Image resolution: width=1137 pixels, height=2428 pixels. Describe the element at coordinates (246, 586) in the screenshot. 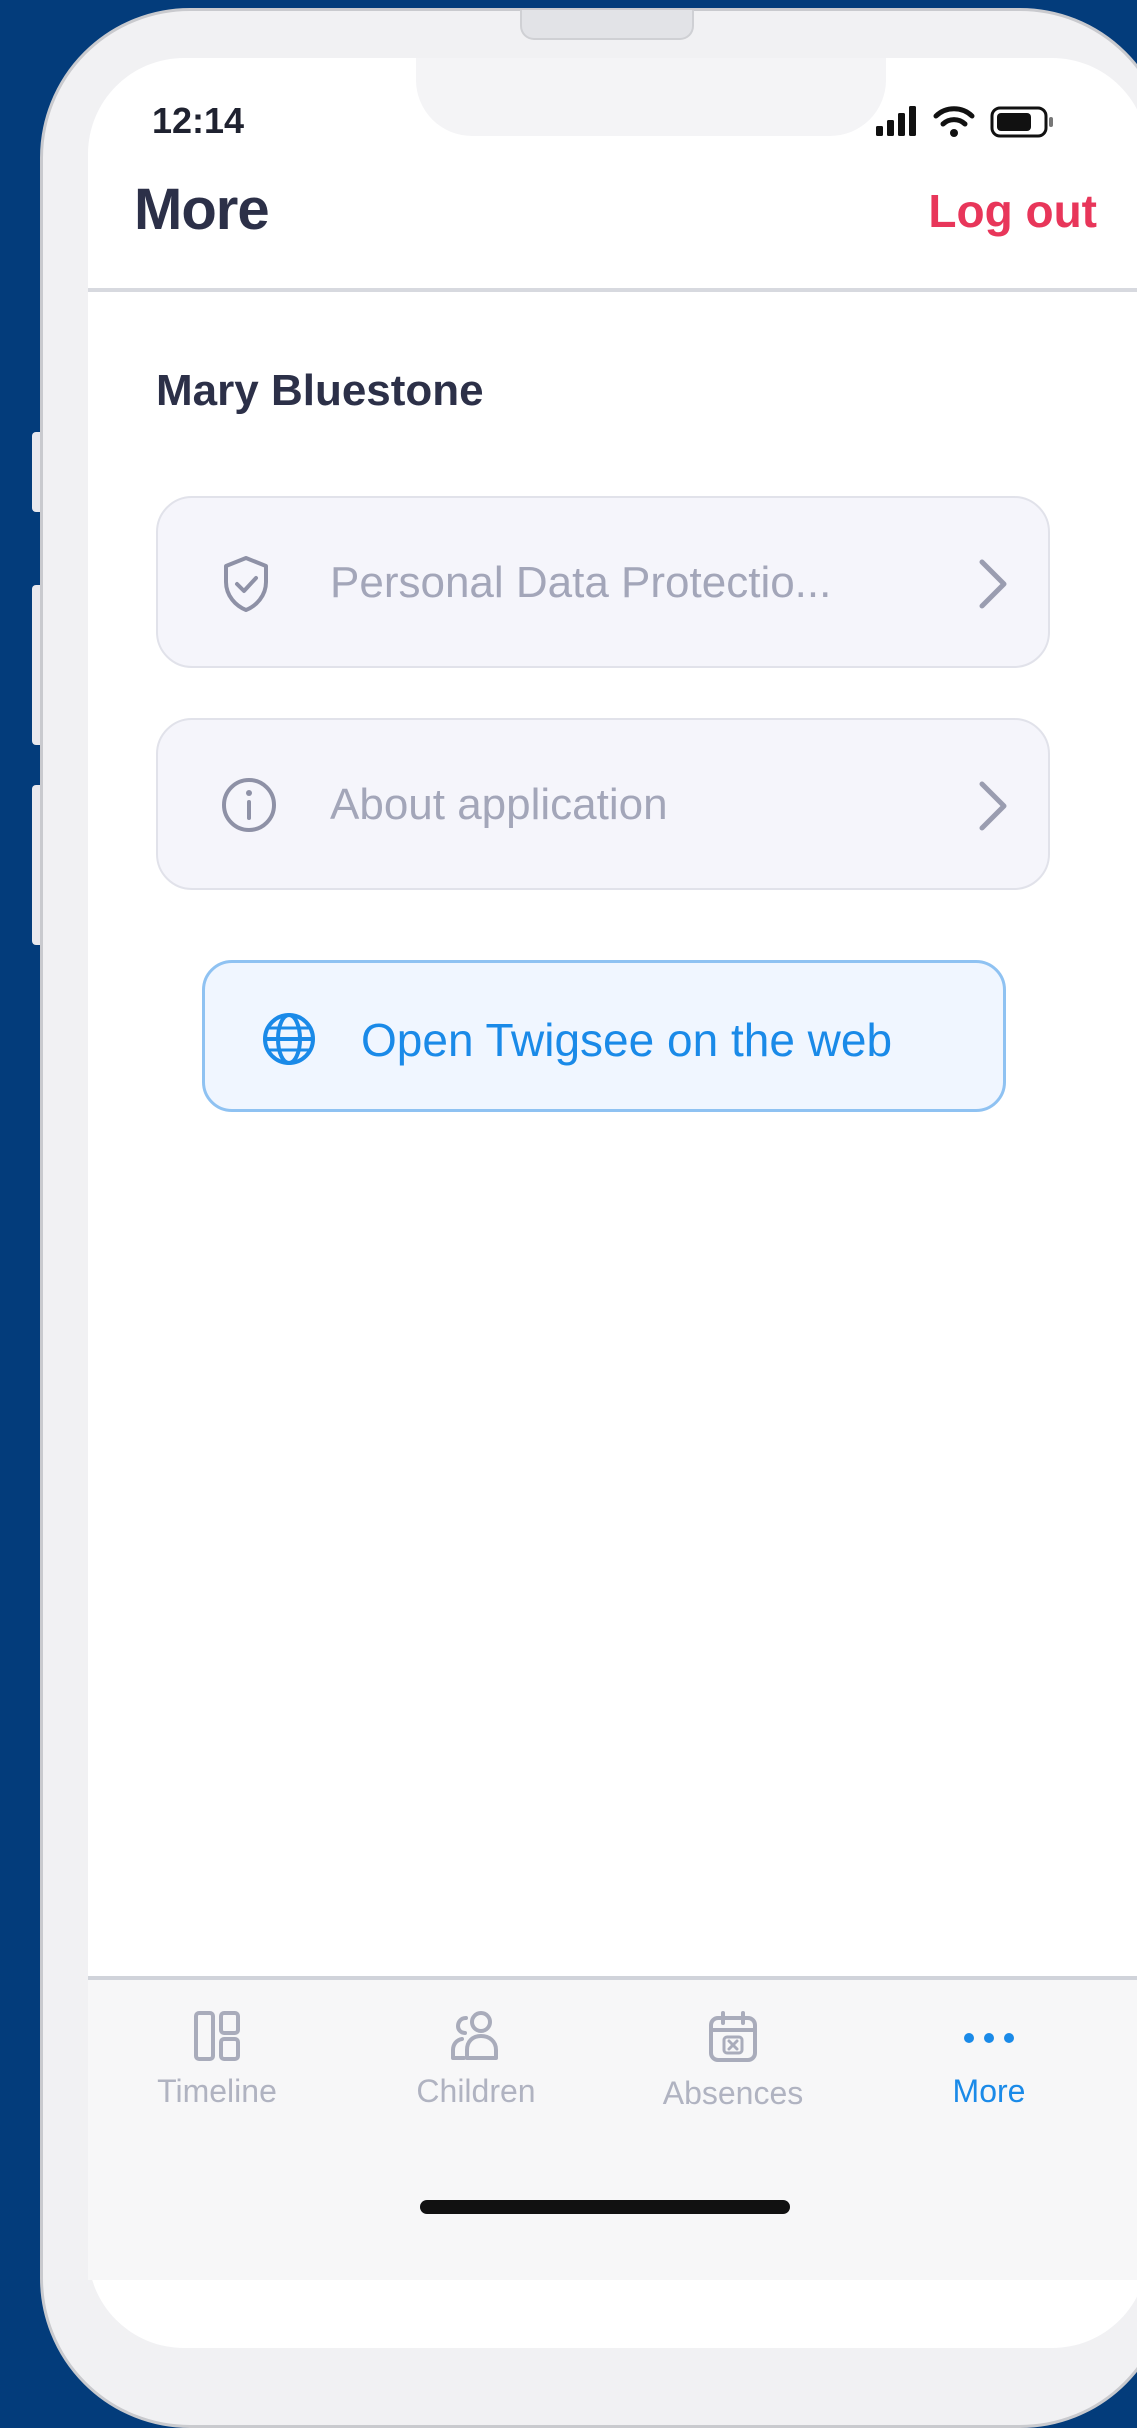

I see `shield-check-icon` at that location.